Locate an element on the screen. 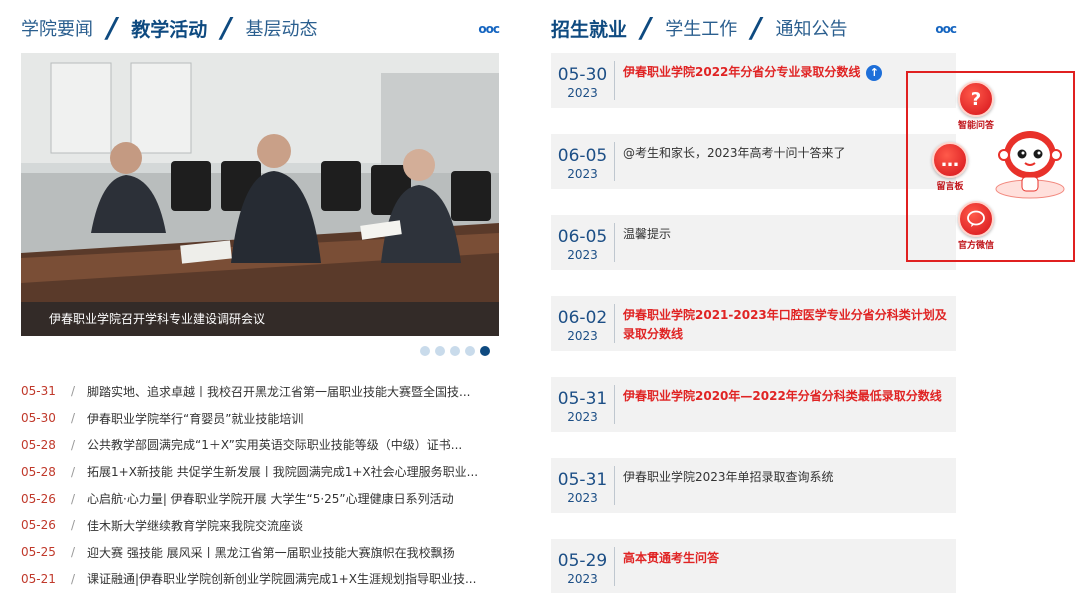 This screenshot has height=593, width=1080. notice-title-text: 伊春职业学院2021-2023年口腔医学专业分省分科类计划及录取分数线 is located at coordinates (785, 324).